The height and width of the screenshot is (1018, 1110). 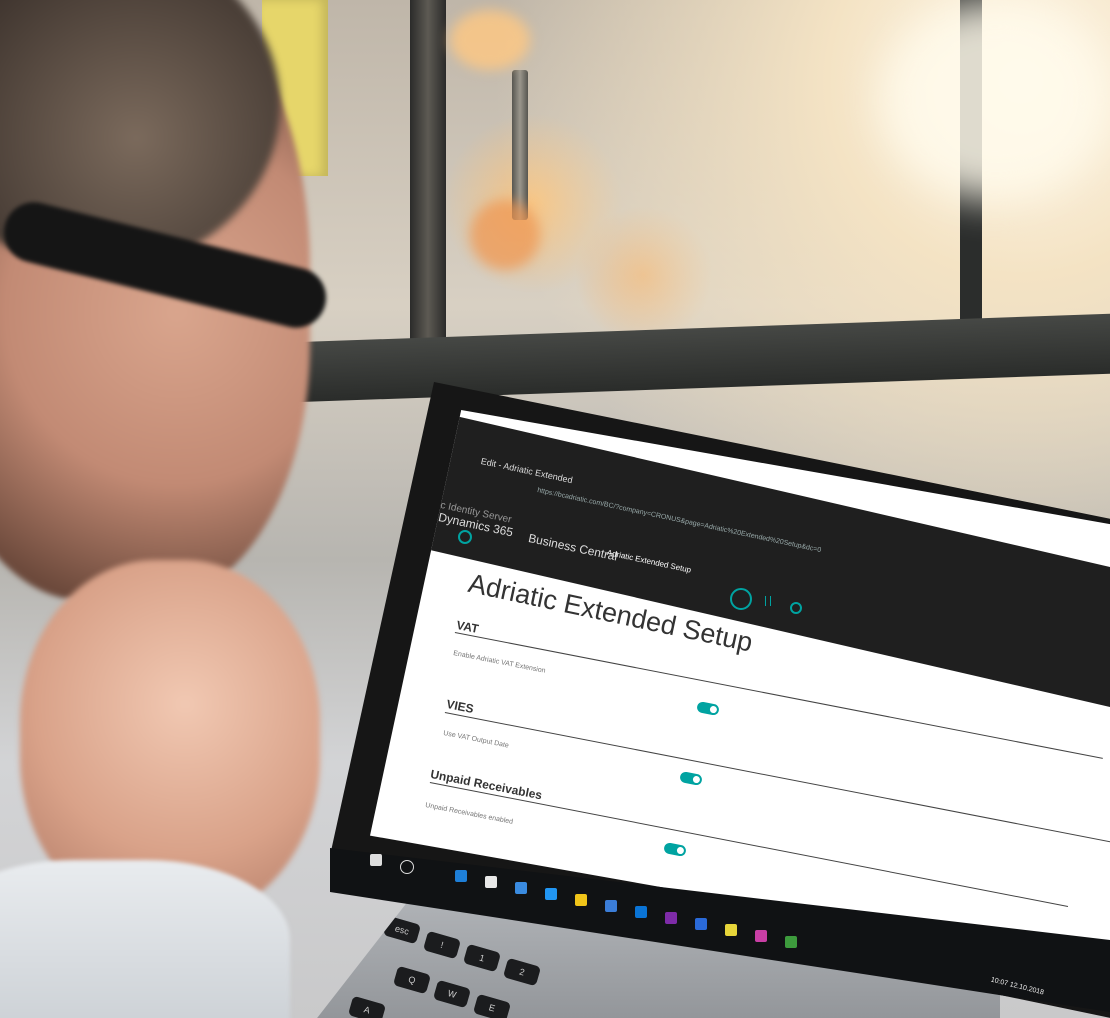 What do you see at coordinates (522, 972) in the screenshot?
I see `key: 2` at bounding box center [522, 972].